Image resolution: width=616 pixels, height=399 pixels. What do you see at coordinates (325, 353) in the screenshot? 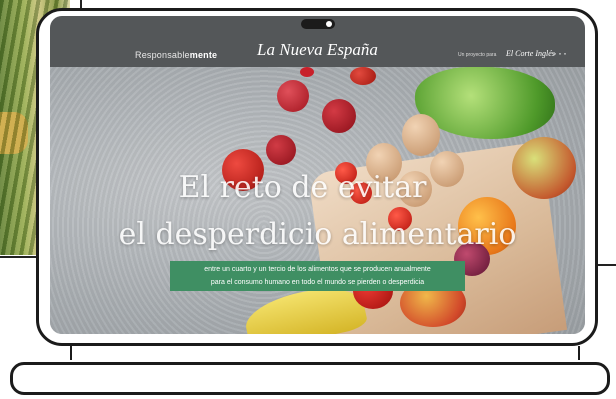
I see `laptop-hinge` at bounding box center [325, 353].